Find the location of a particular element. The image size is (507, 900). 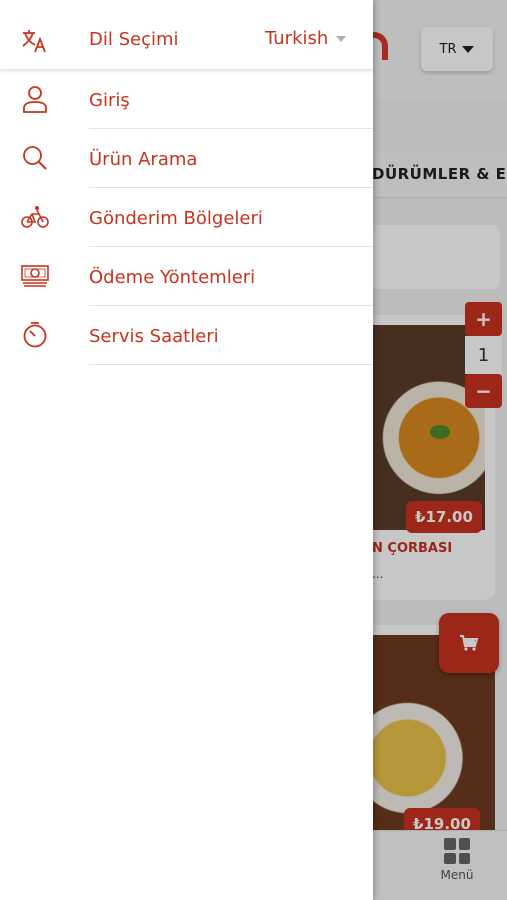

timer-icon is located at coordinates (35, 335).